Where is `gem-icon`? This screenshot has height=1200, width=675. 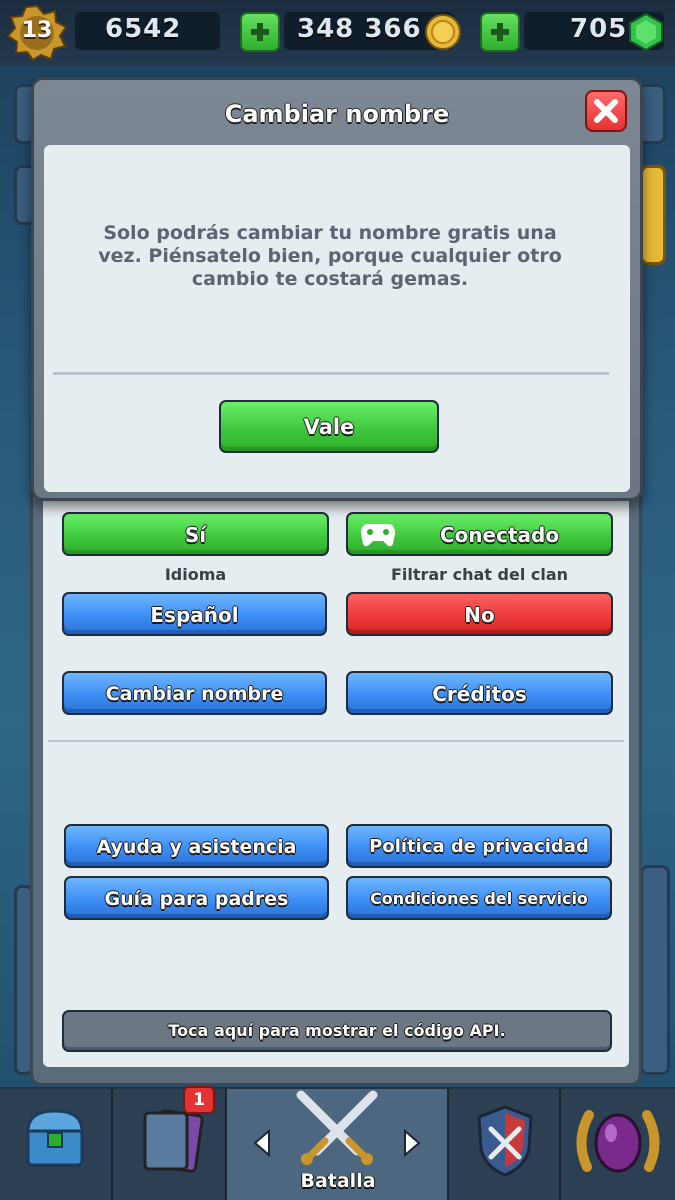 gem-icon is located at coordinates (646, 32).